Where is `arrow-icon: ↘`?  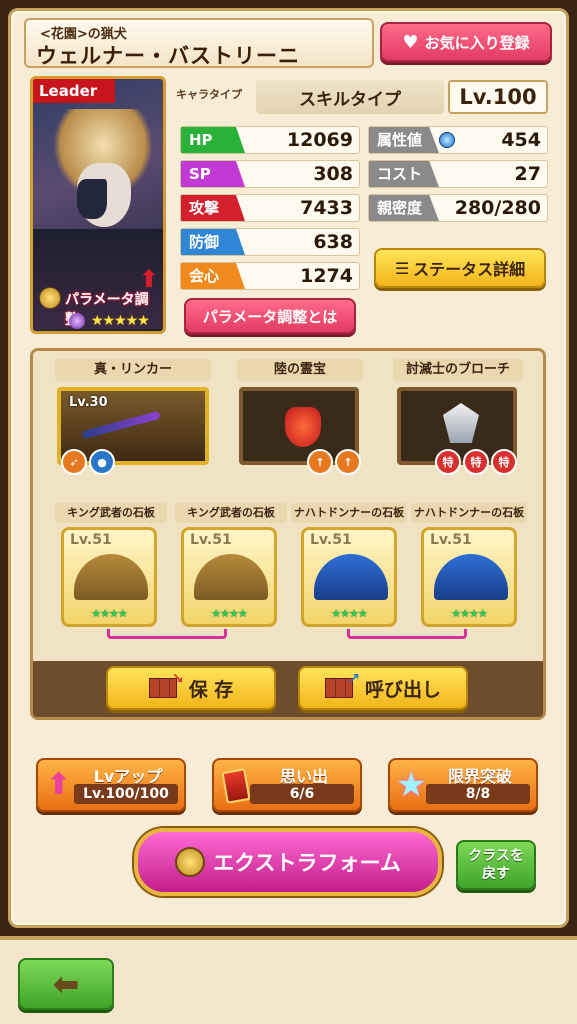 arrow-icon: ↘ is located at coordinates (177, 679).